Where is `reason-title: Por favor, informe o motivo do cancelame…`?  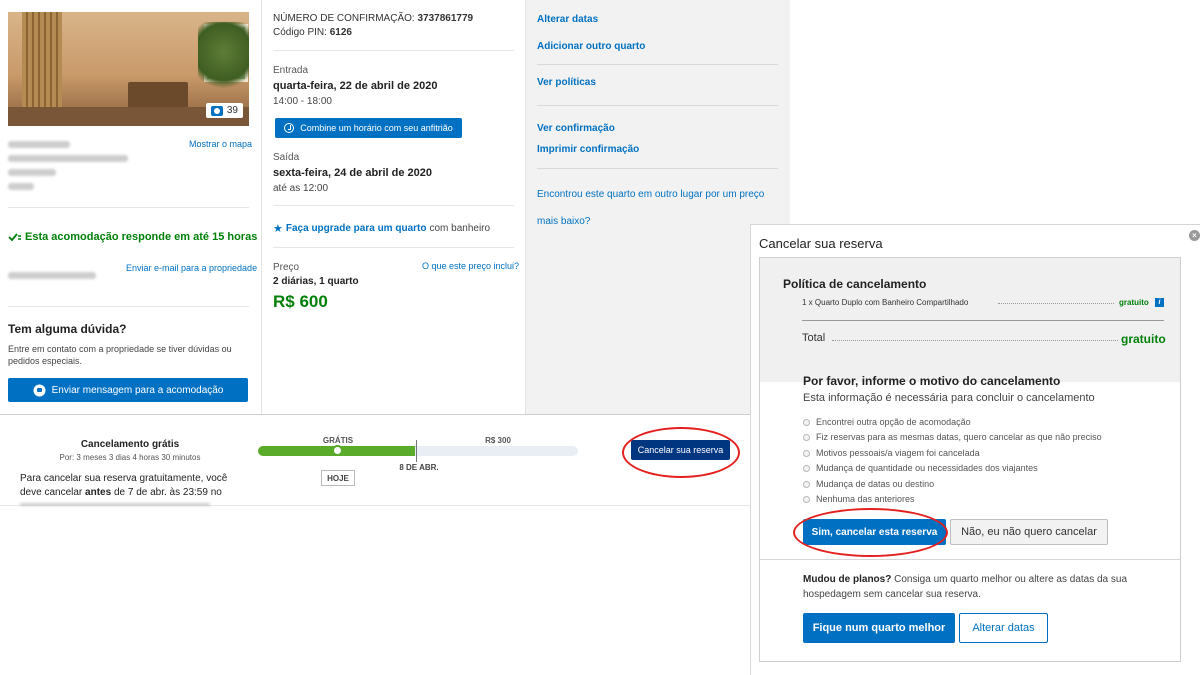
reason-title: Por favor, informe o motivo do cancelame… is located at coordinates (932, 381).